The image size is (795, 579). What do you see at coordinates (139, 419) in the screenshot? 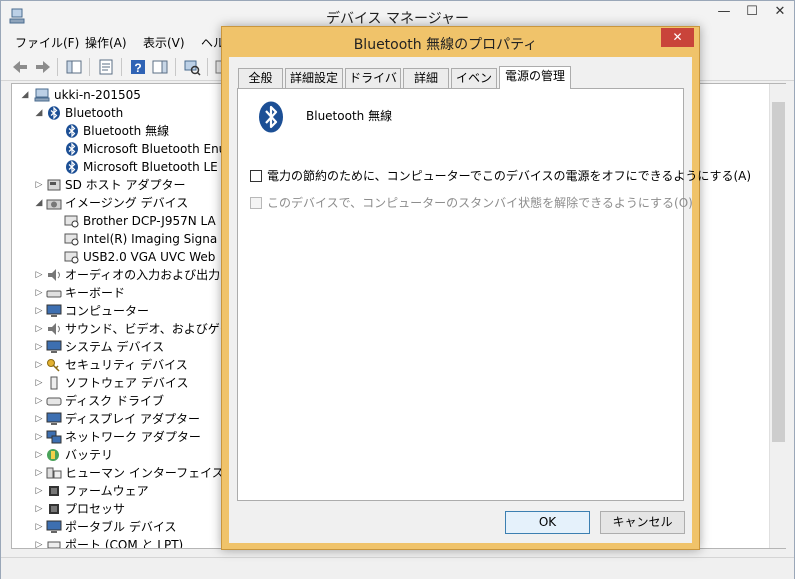
I see `tree-item: ▷ ディスプレイ アダプター` at bounding box center [139, 419].